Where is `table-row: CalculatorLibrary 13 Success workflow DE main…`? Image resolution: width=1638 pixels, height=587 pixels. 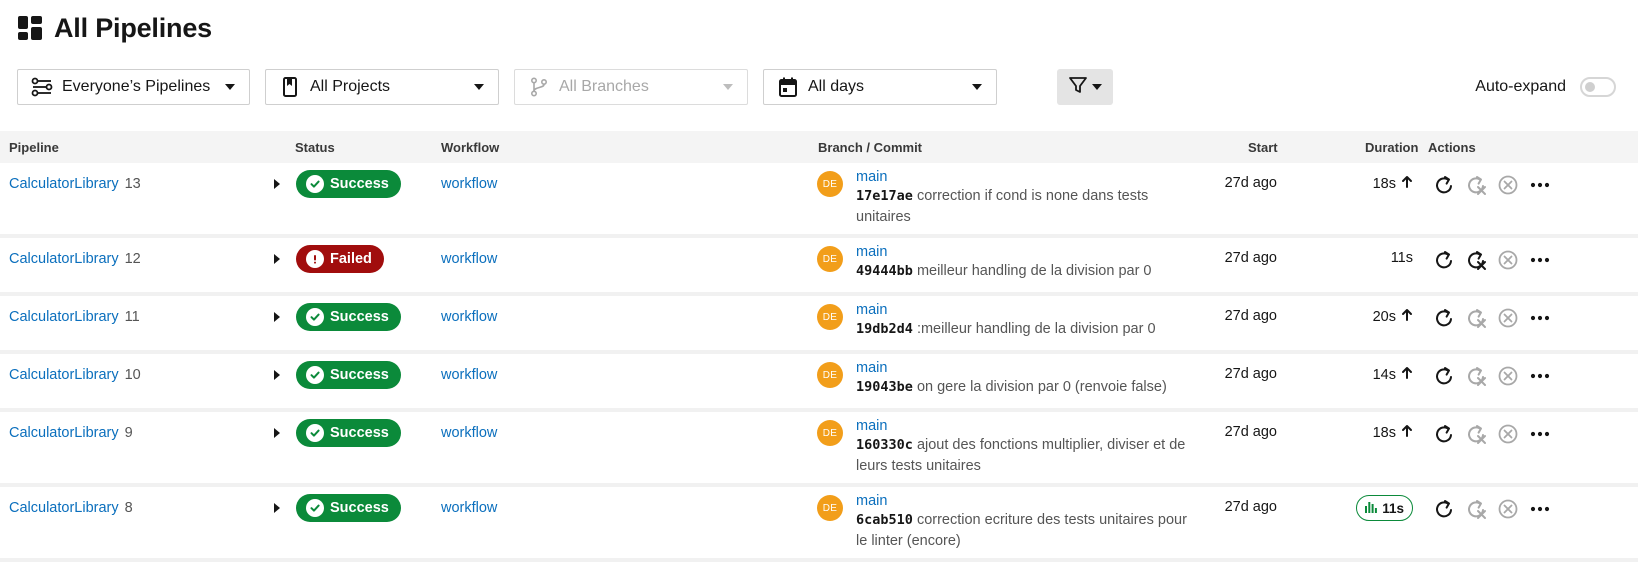
table-row: CalculatorLibrary 13 Success workflow DE main… is located at coordinates (819, 200).